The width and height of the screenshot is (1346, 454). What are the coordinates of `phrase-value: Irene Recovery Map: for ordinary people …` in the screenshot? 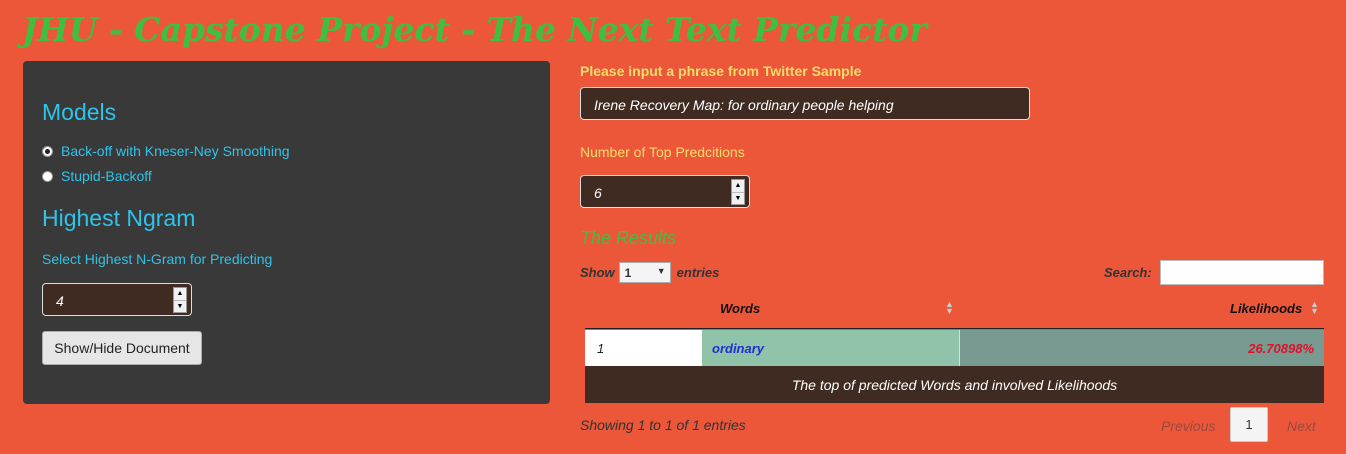 It's located at (744, 105).